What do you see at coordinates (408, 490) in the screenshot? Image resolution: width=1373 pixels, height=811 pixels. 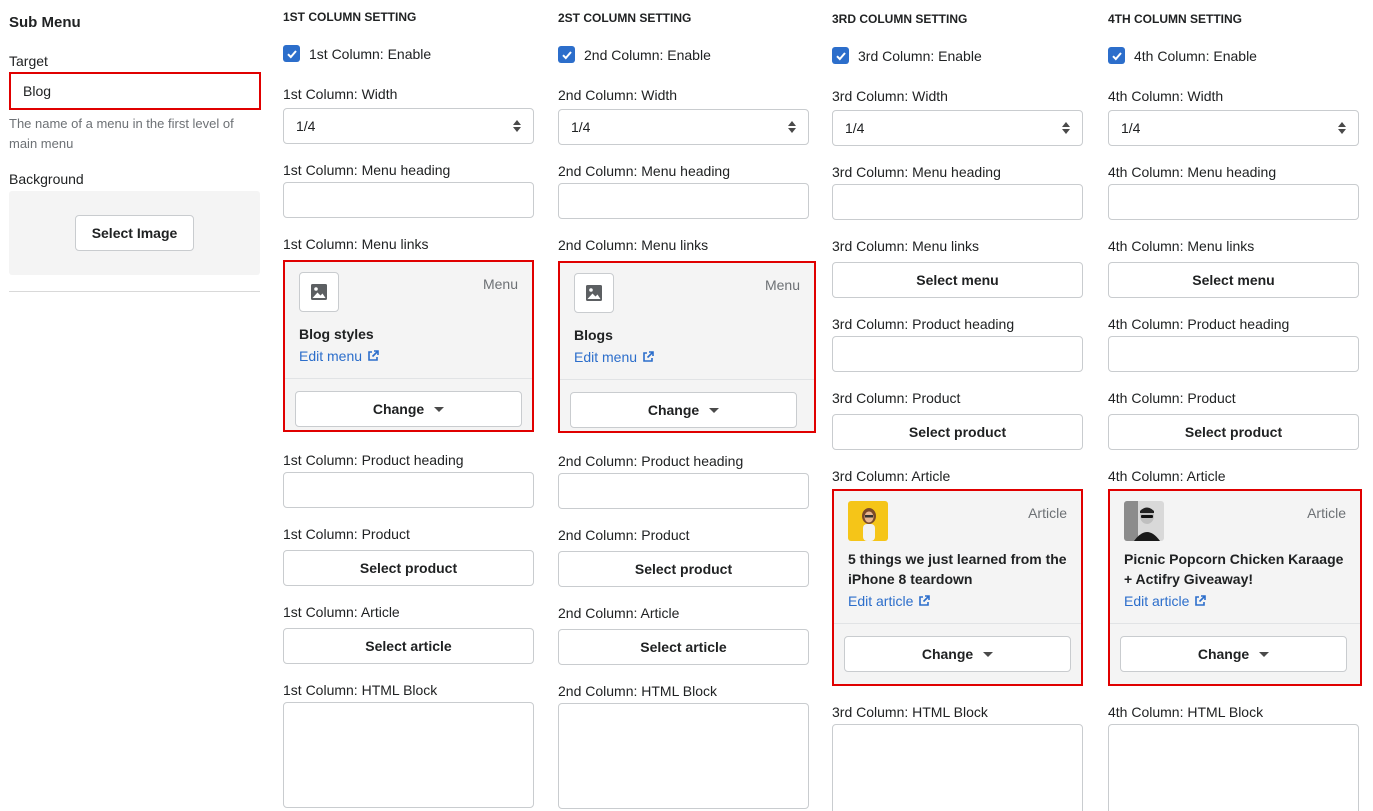 I see `column-1-product-heading-input` at bounding box center [408, 490].